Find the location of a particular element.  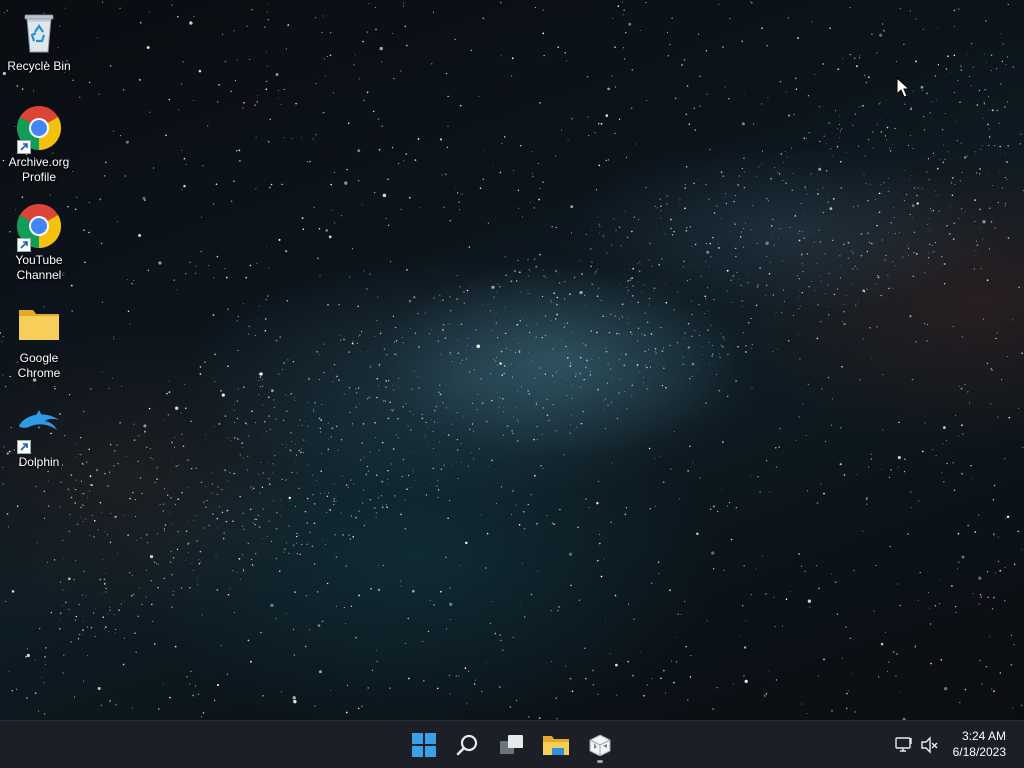

desktop-icon-google-chrome-folder: Google Chrome is located at coordinates (39, 340).